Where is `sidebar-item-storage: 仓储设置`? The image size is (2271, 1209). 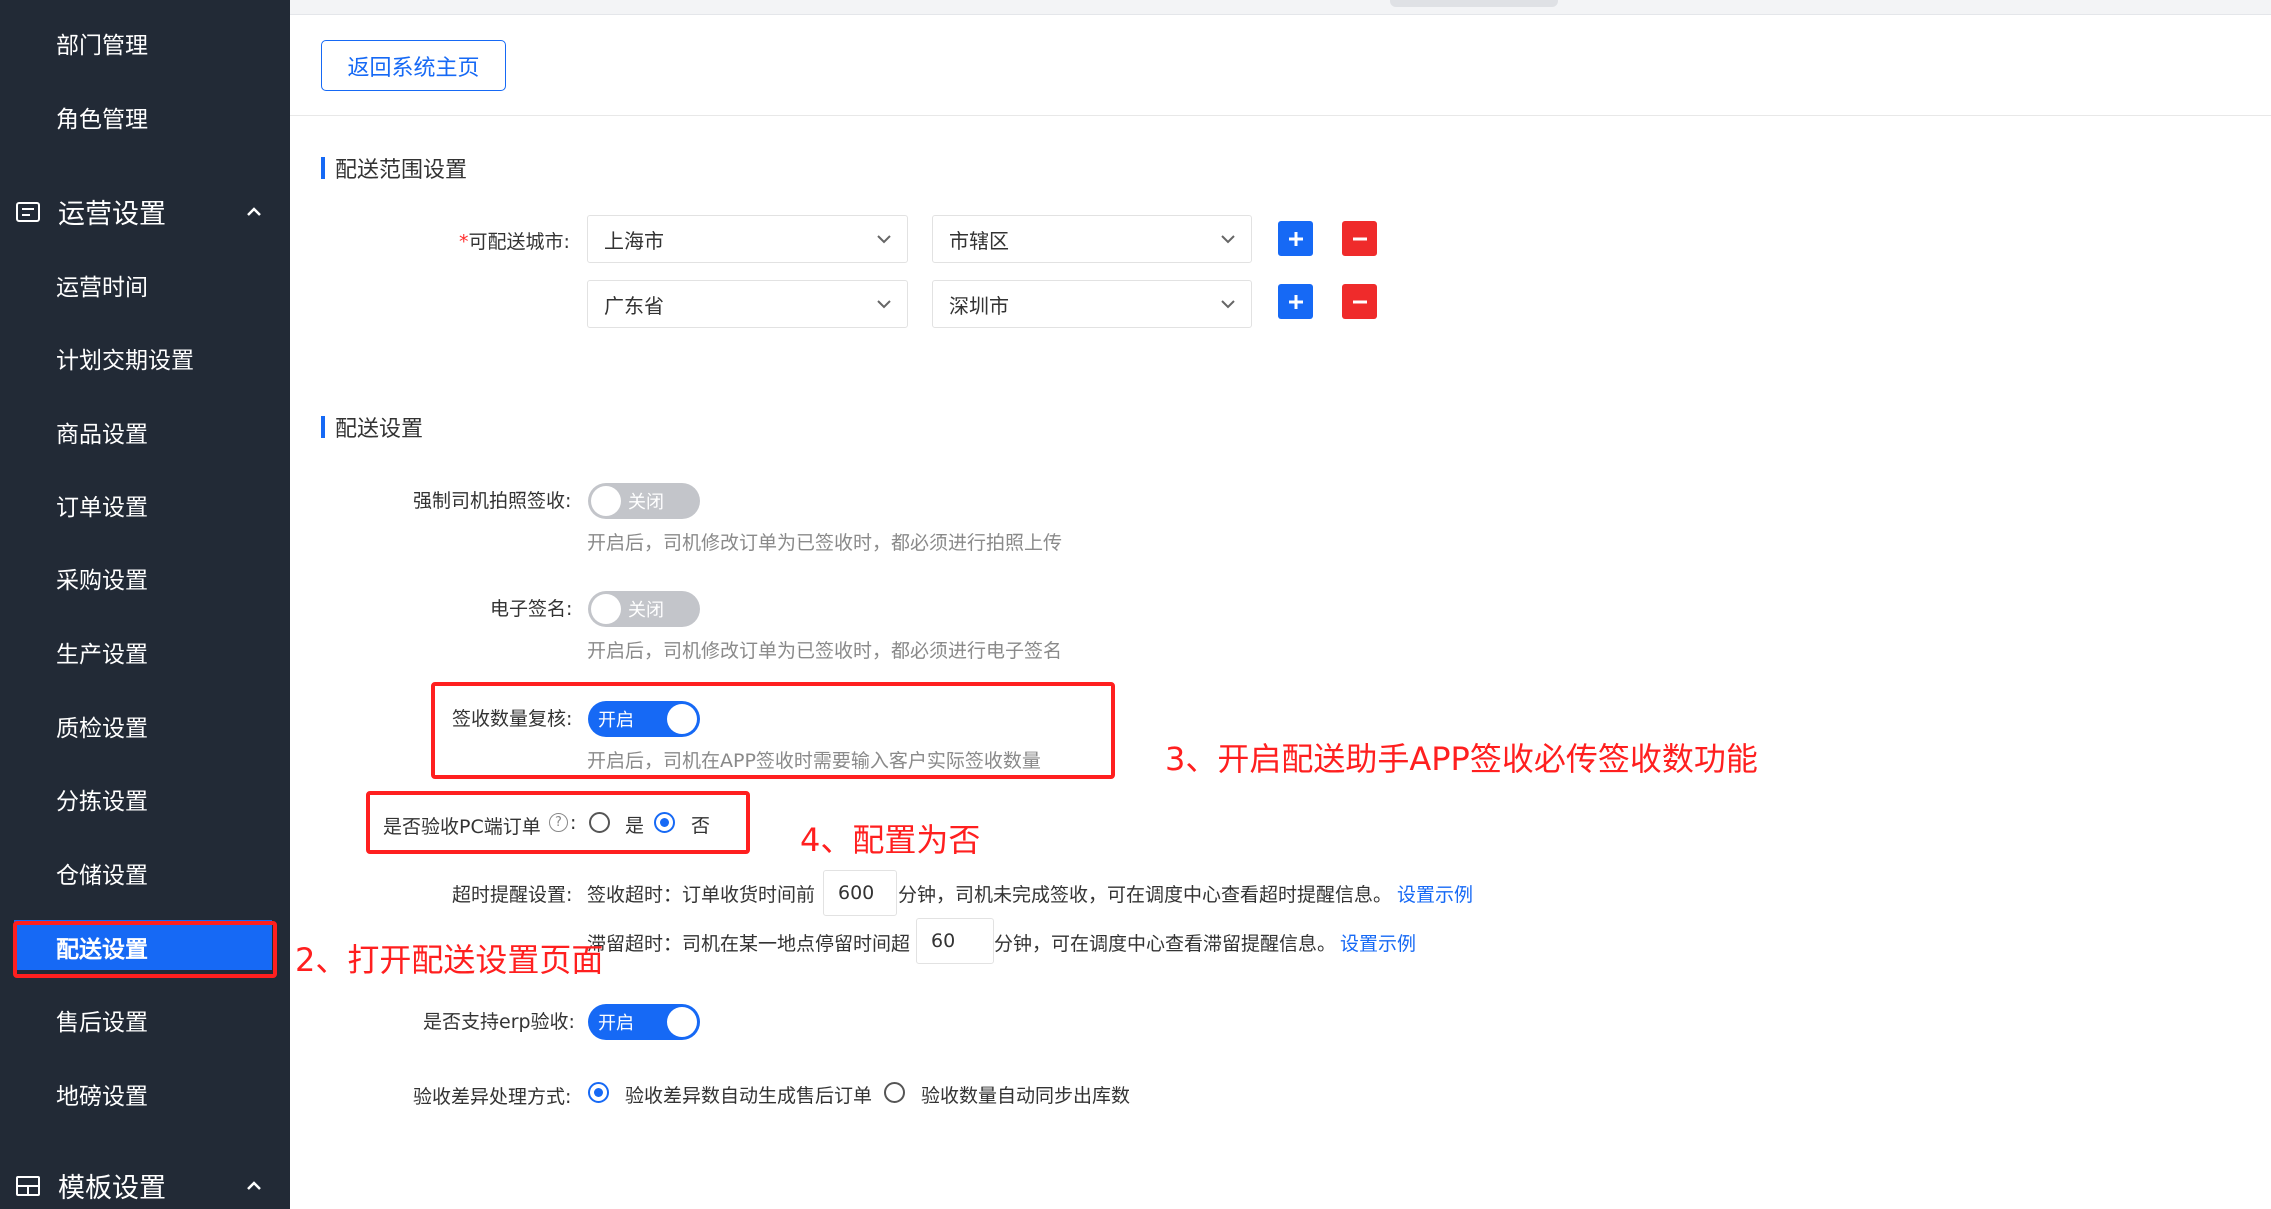
sidebar-item-storage: 仓储设置 is located at coordinates (102, 873).